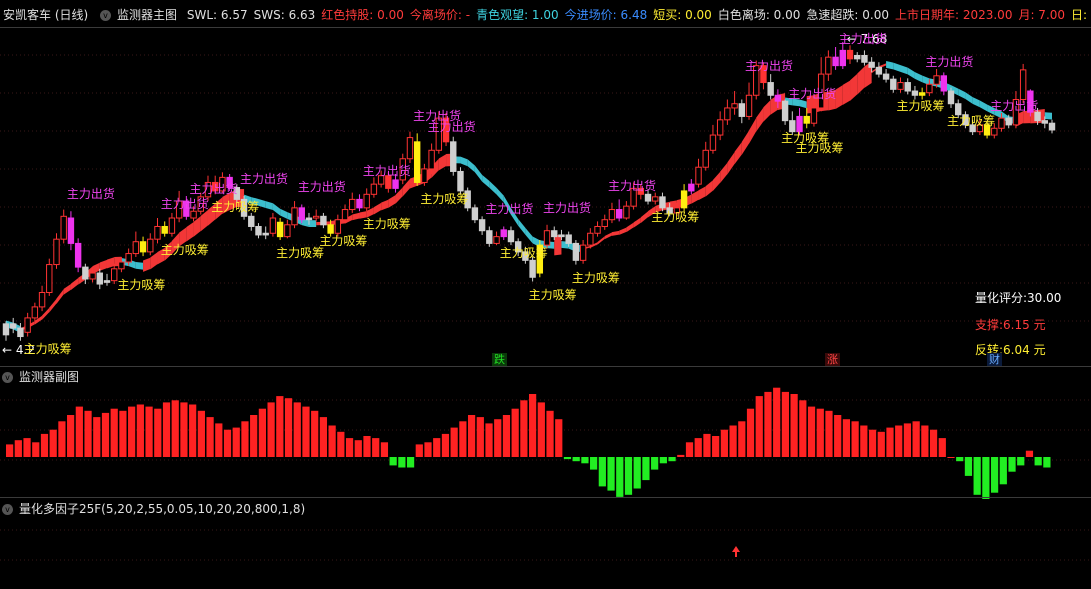  Describe the element at coordinates (1010, 350) in the screenshot. I see `reversal-price-text: 反转:6.04 元` at that location.